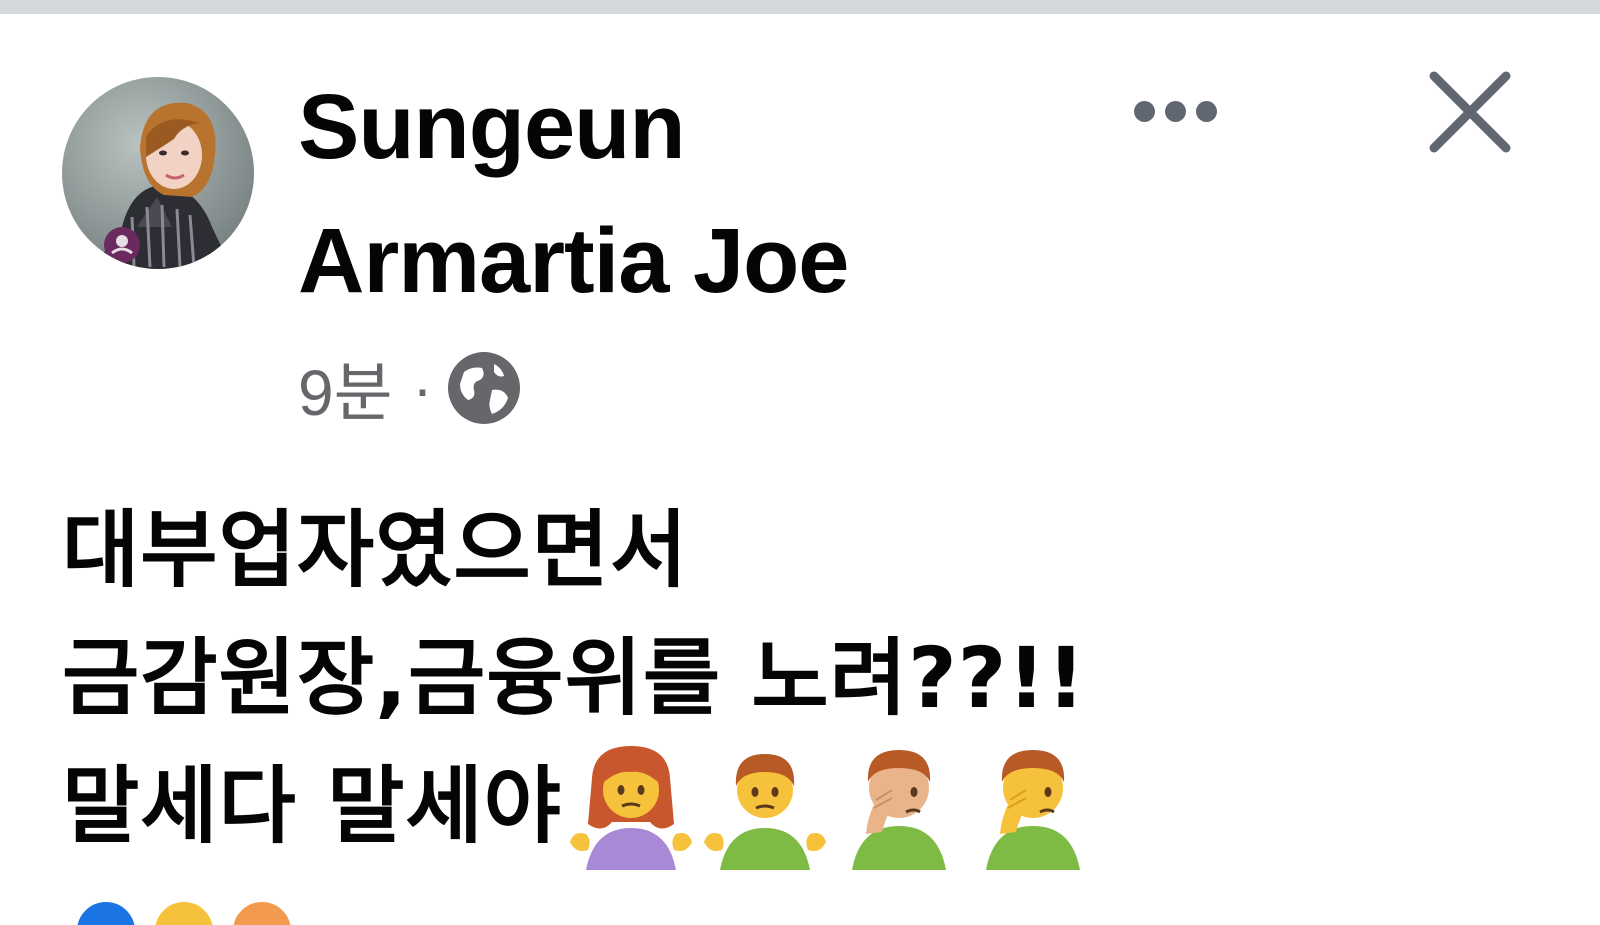  I want to click on close-icon, so click(1470, 112).